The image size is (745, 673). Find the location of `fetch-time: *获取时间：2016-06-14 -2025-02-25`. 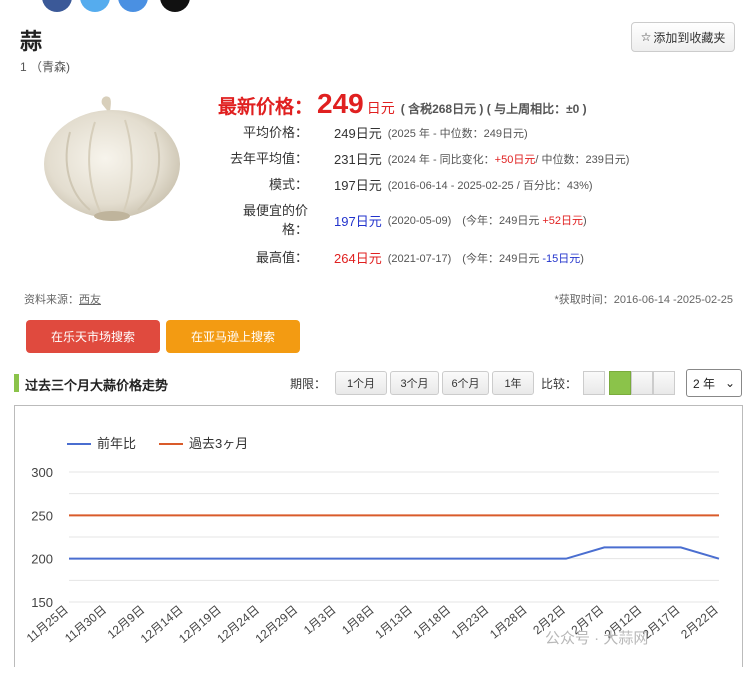

fetch-time: *获取时间：2016-06-14 -2025-02-25 is located at coordinates (643, 300).